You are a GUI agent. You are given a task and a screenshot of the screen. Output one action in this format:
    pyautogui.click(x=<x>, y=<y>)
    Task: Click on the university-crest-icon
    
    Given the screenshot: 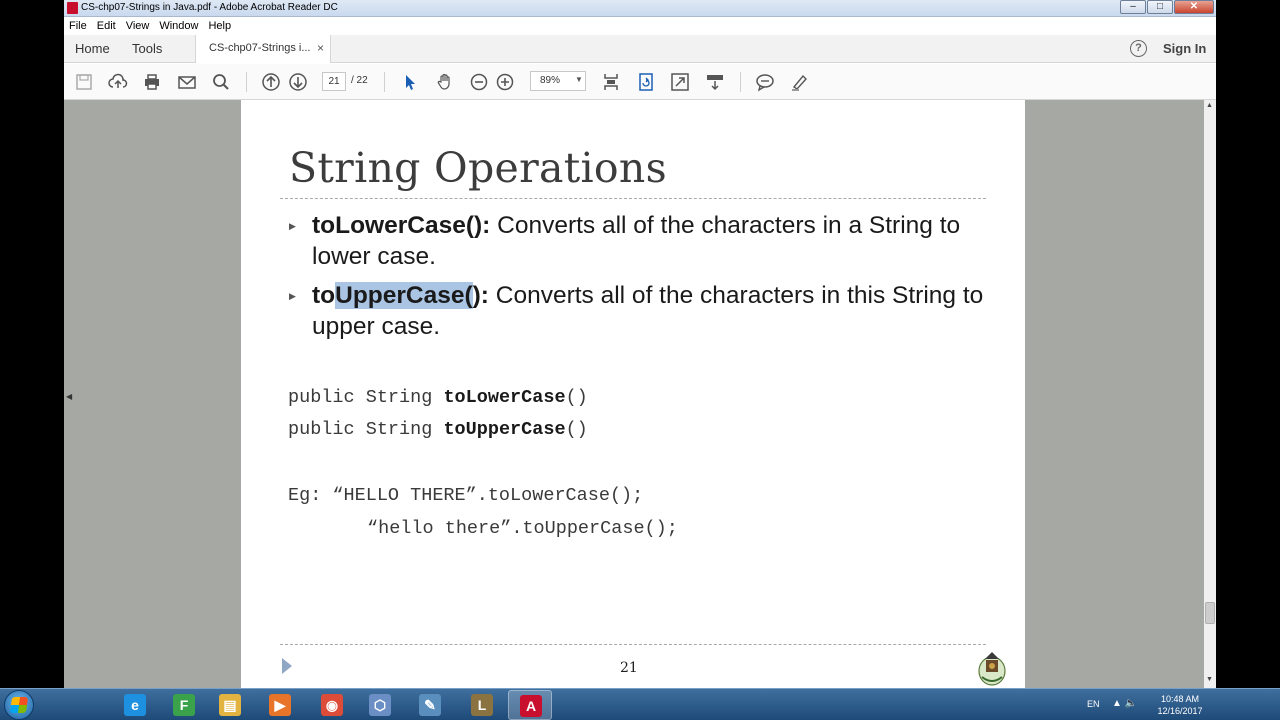 What is the action you would take?
    pyautogui.click(x=992, y=668)
    